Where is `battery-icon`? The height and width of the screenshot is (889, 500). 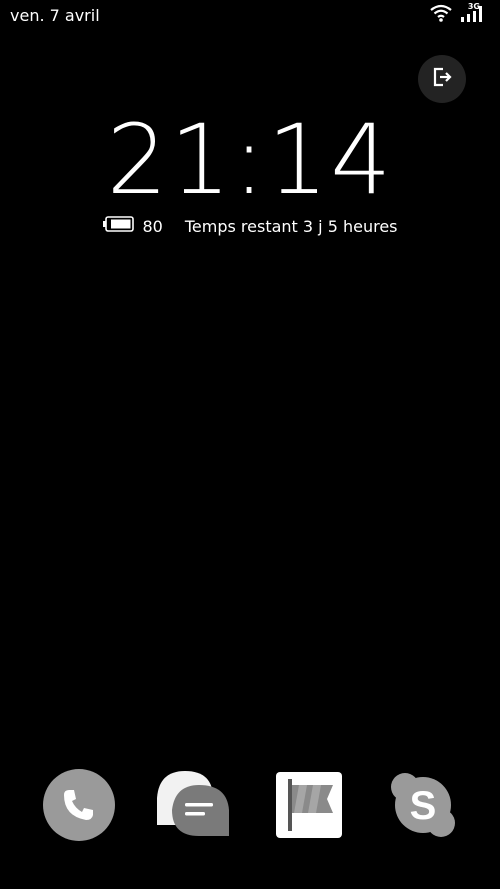
battery-icon is located at coordinates (118, 226).